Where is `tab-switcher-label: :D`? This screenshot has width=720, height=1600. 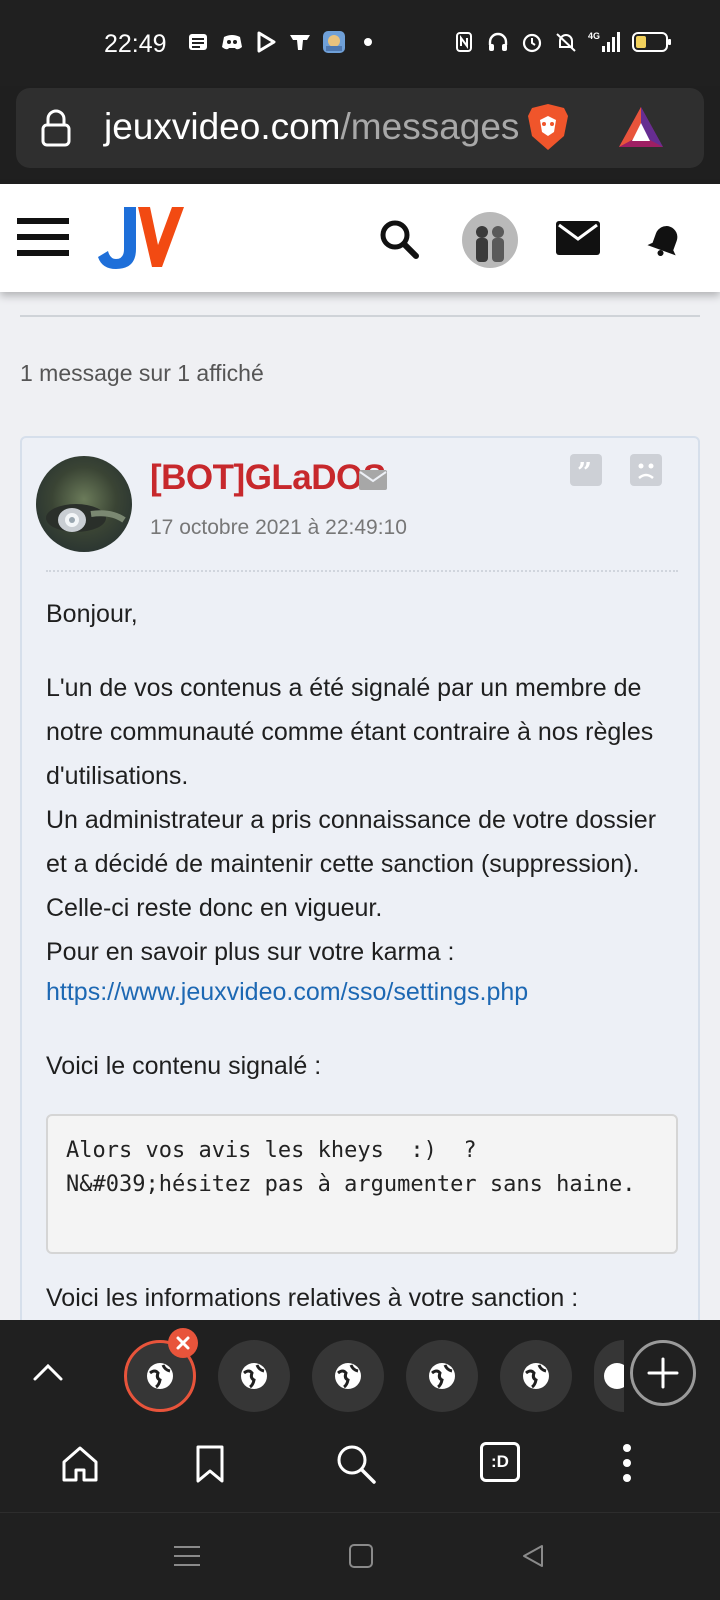 tab-switcher-label: :D is located at coordinates (500, 1461).